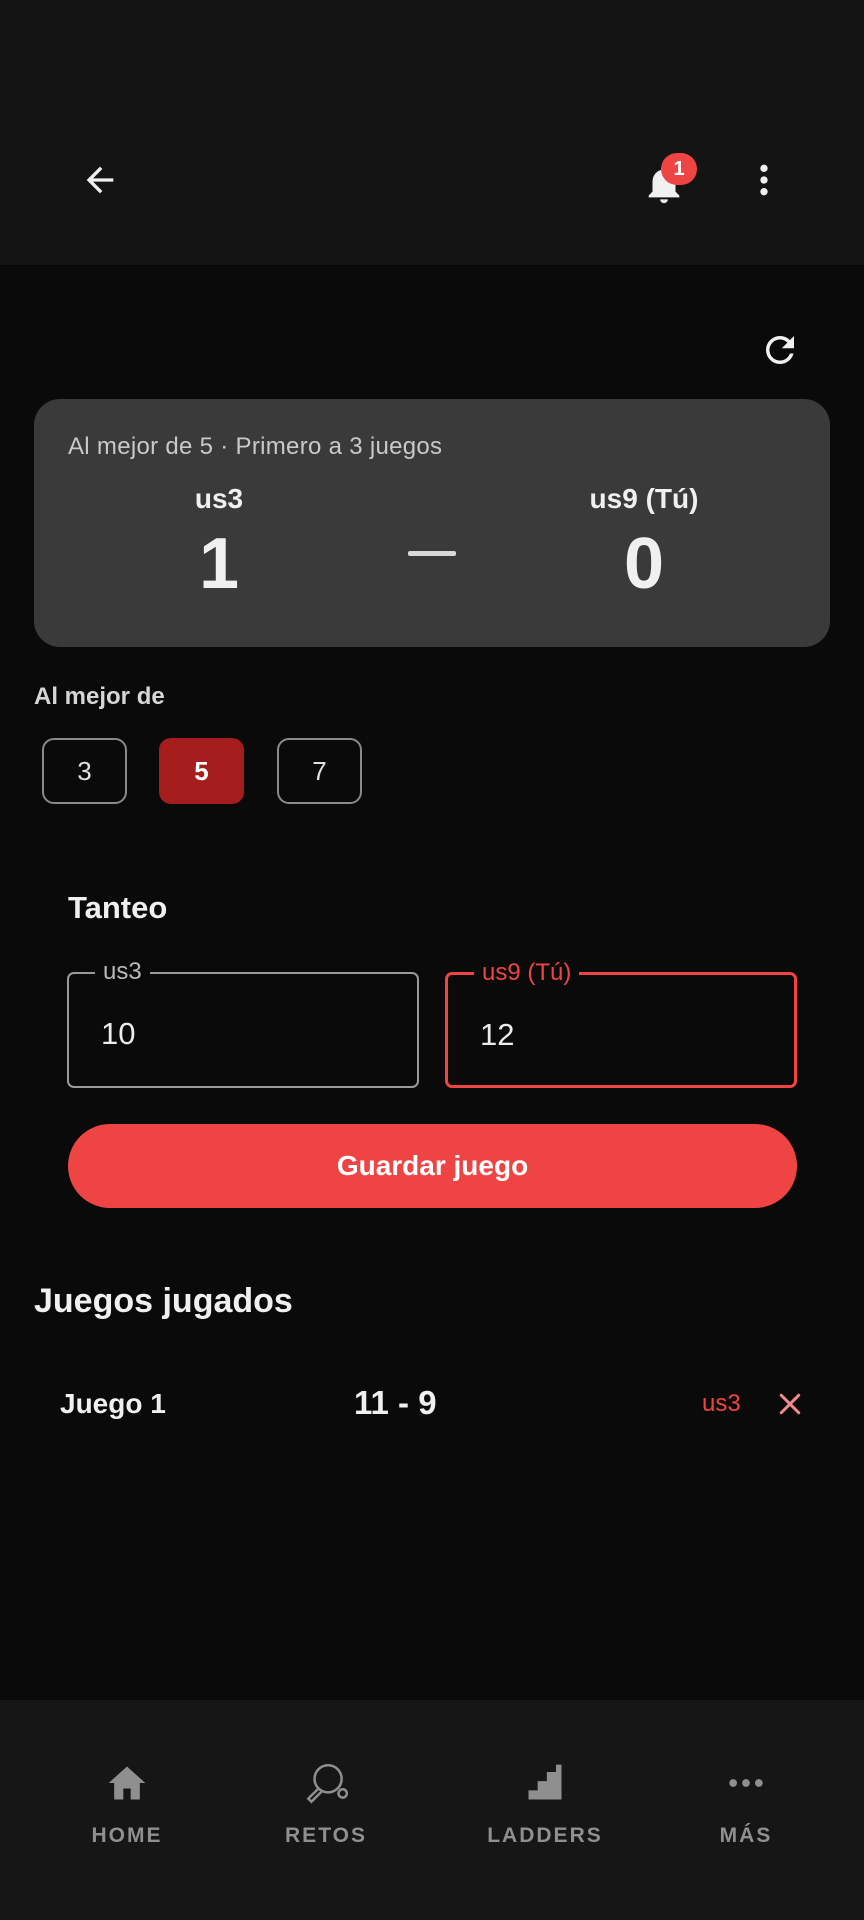  Describe the element at coordinates (432, 553) in the screenshot. I see `score-separator` at that location.